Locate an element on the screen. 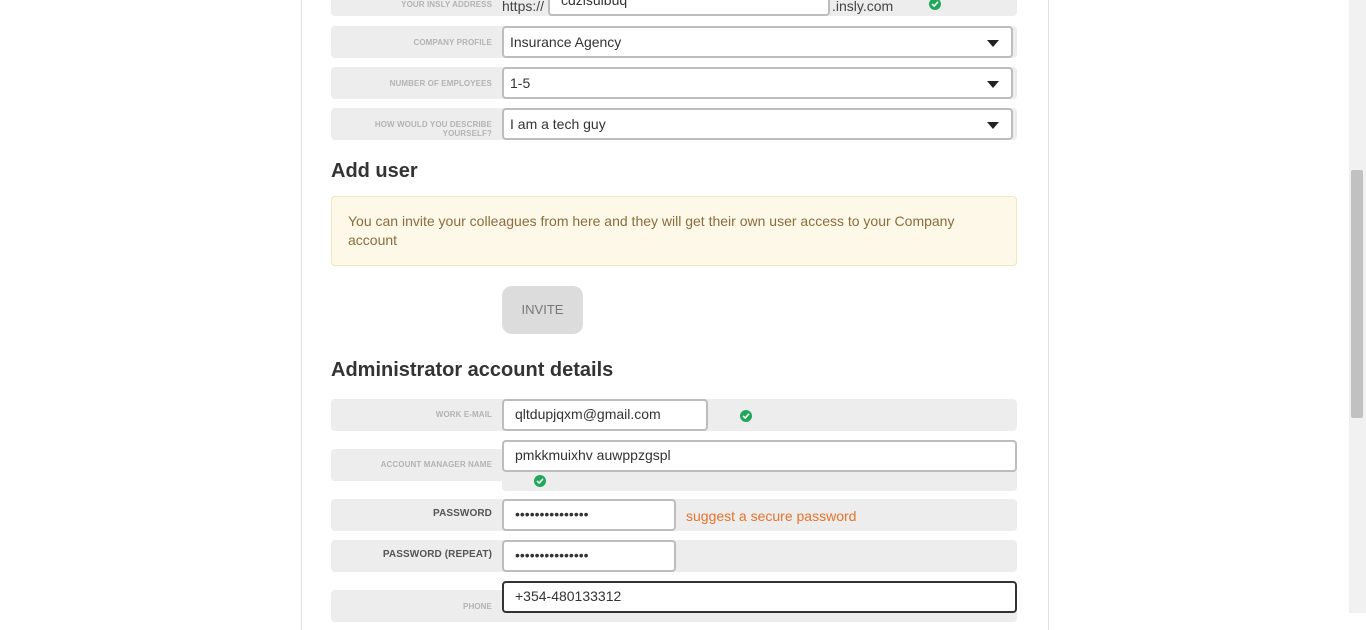 The width and height of the screenshot is (1366, 630). company-profile-label: COMPANY PROFILE is located at coordinates (452, 42).